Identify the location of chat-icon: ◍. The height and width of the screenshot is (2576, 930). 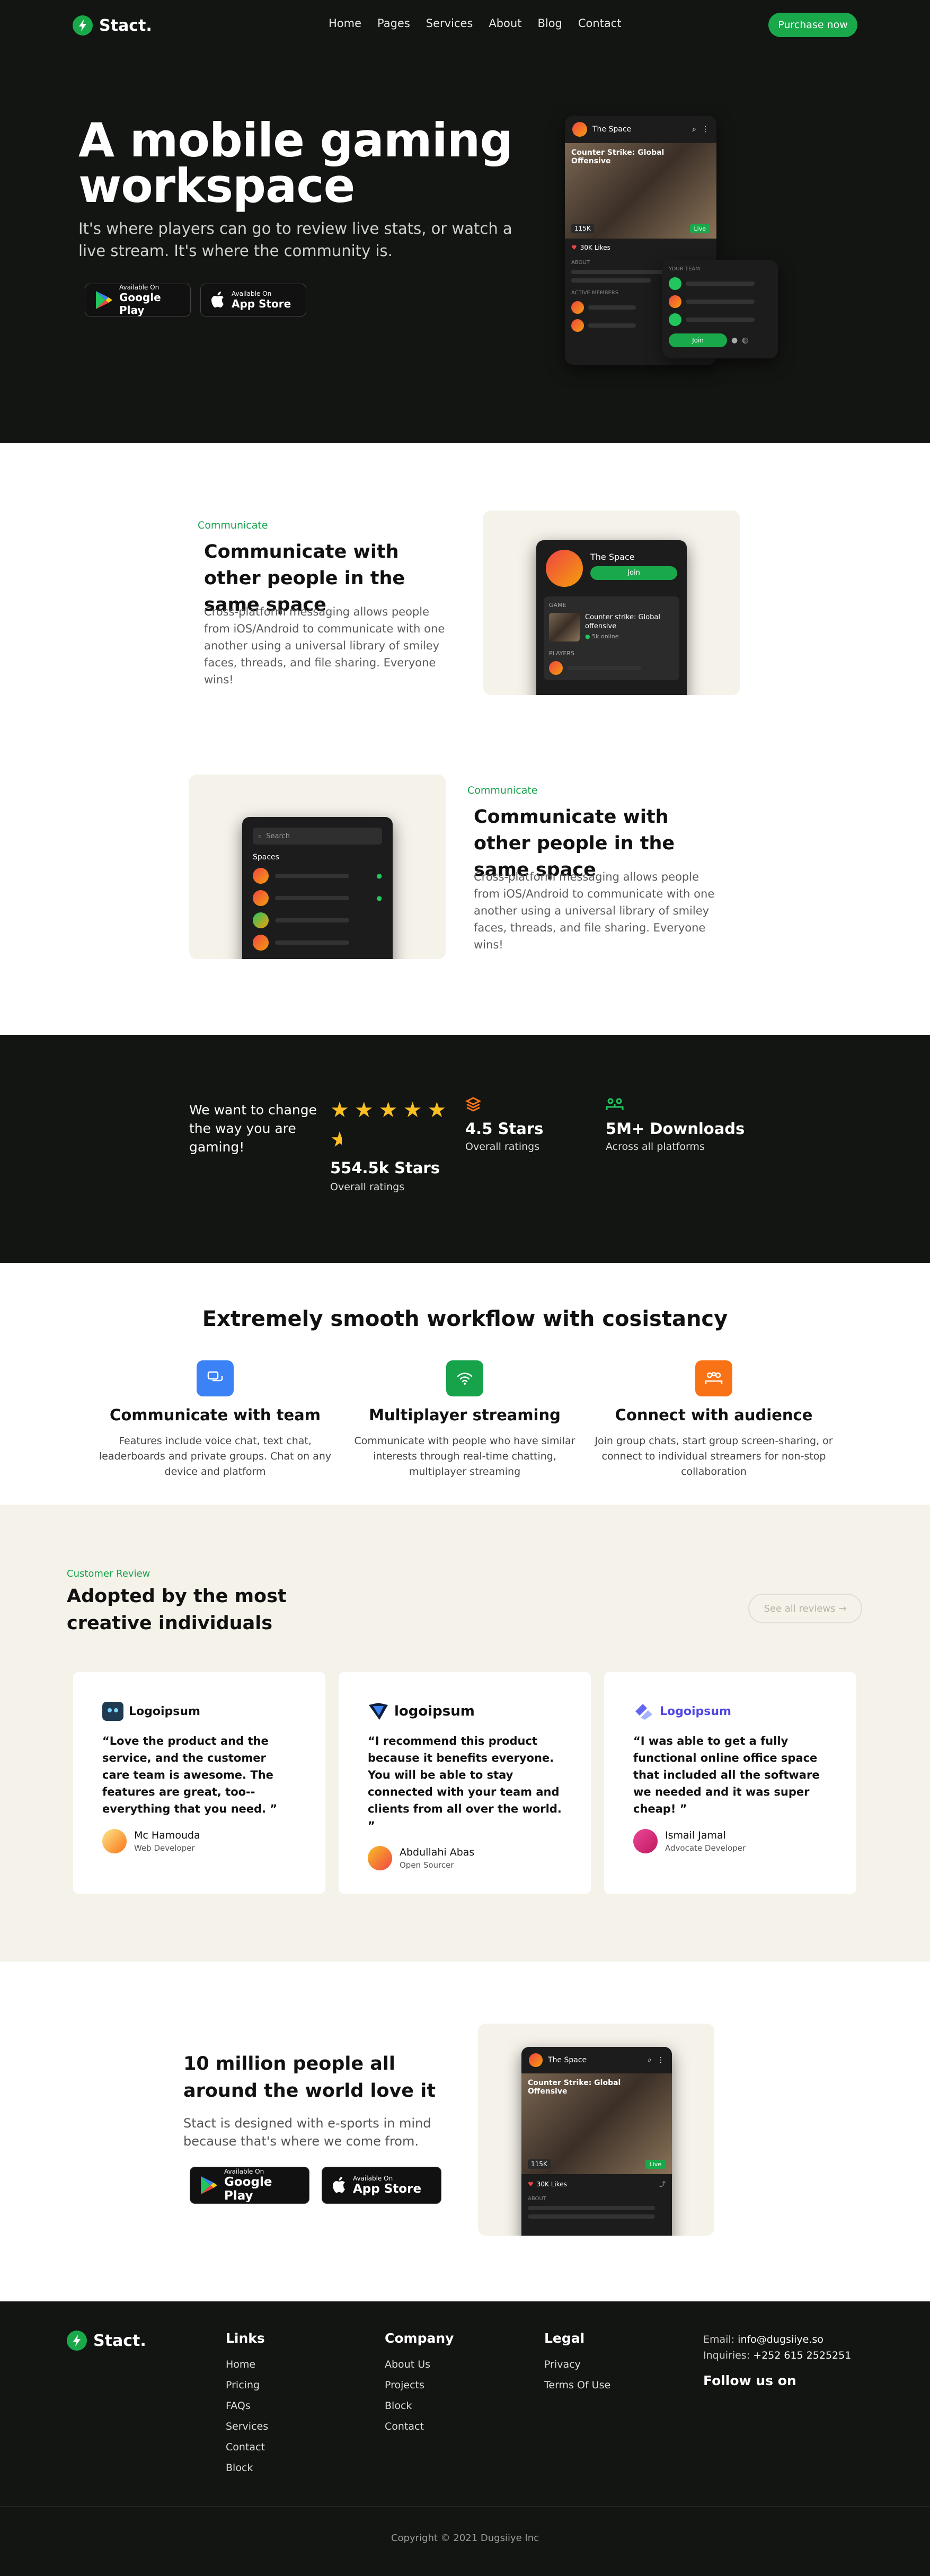
(745, 340).